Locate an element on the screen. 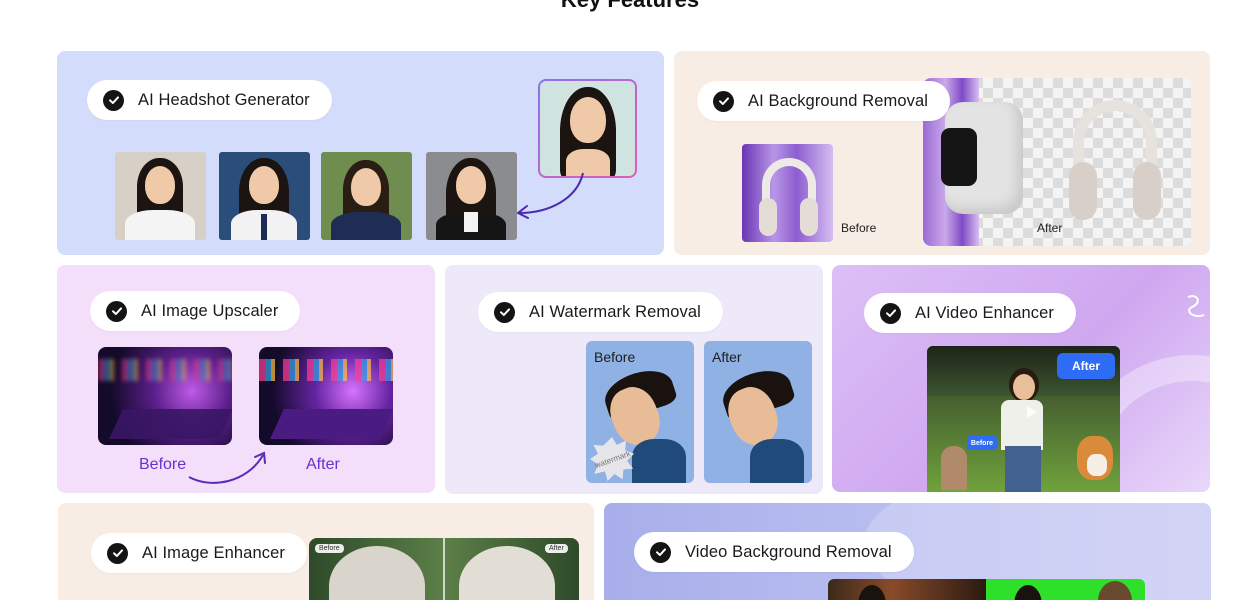 The height and width of the screenshot is (600, 1260). bg-removal-after-caption: After is located at coordinates (1050, 228).